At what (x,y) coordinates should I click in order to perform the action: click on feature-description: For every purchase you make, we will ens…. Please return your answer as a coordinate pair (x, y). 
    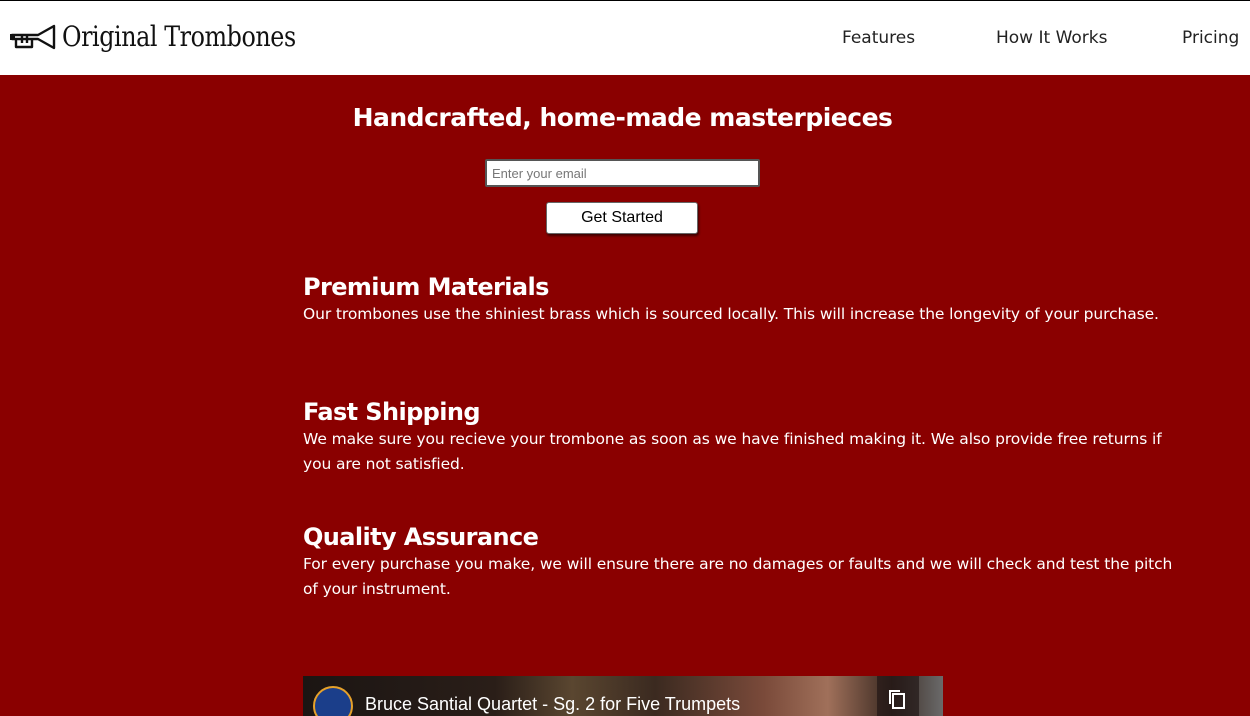
    Looking at the image, I should click on (738, 576).